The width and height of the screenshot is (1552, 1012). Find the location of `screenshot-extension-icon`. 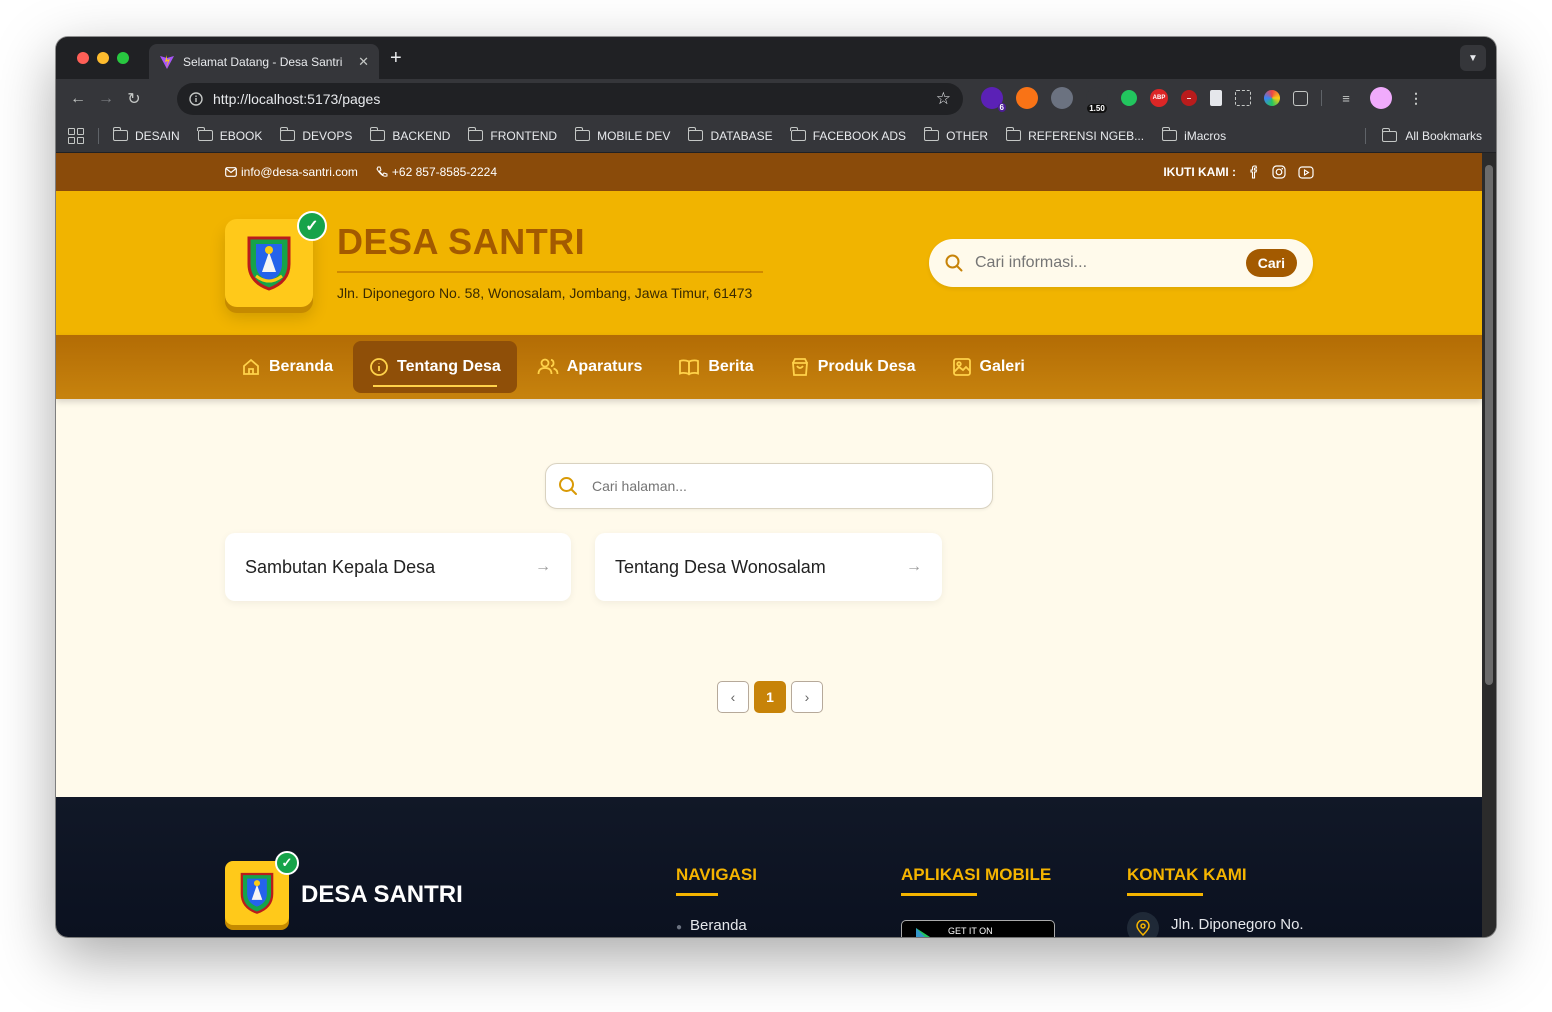

screenshot-extension-icon is located at coordinates (1243, 98).